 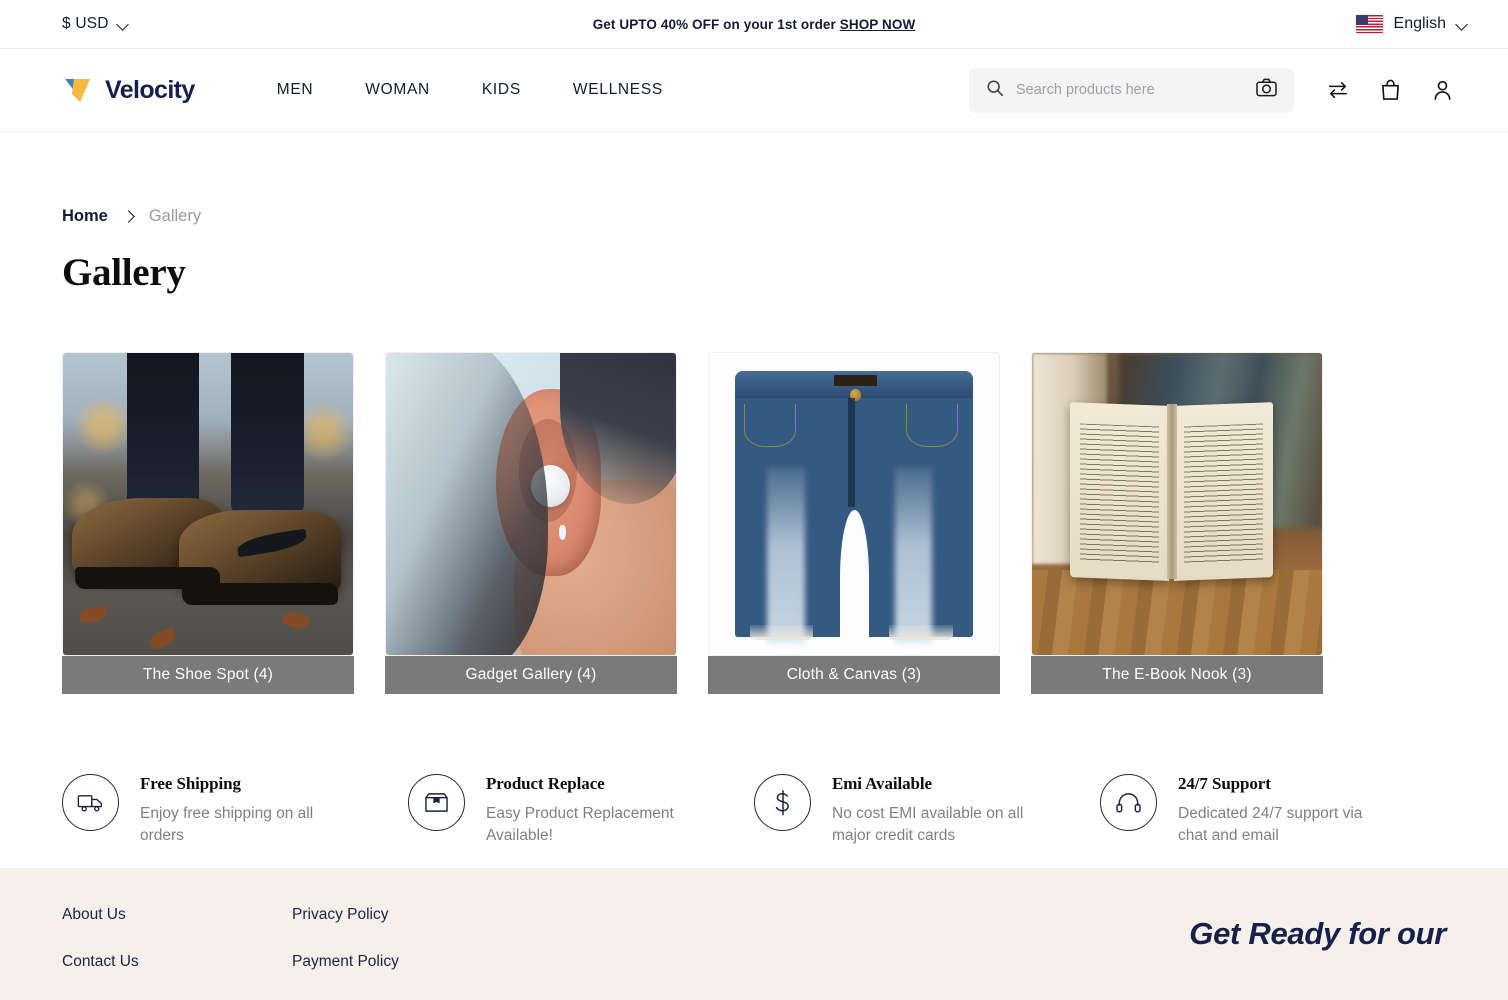 I want to click on footer-link-about-us: About Us, so click(x=177, y=915).